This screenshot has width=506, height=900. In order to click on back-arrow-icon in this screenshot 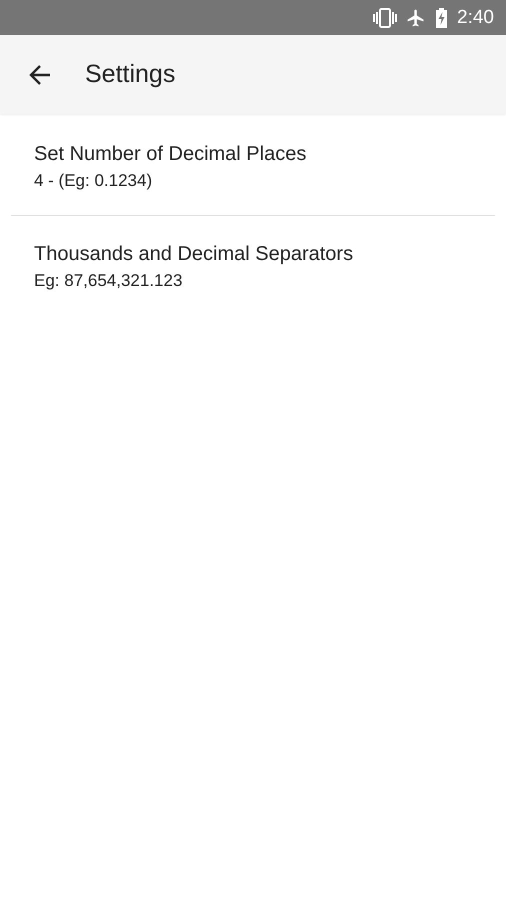, I will do `click(40, 75)`.